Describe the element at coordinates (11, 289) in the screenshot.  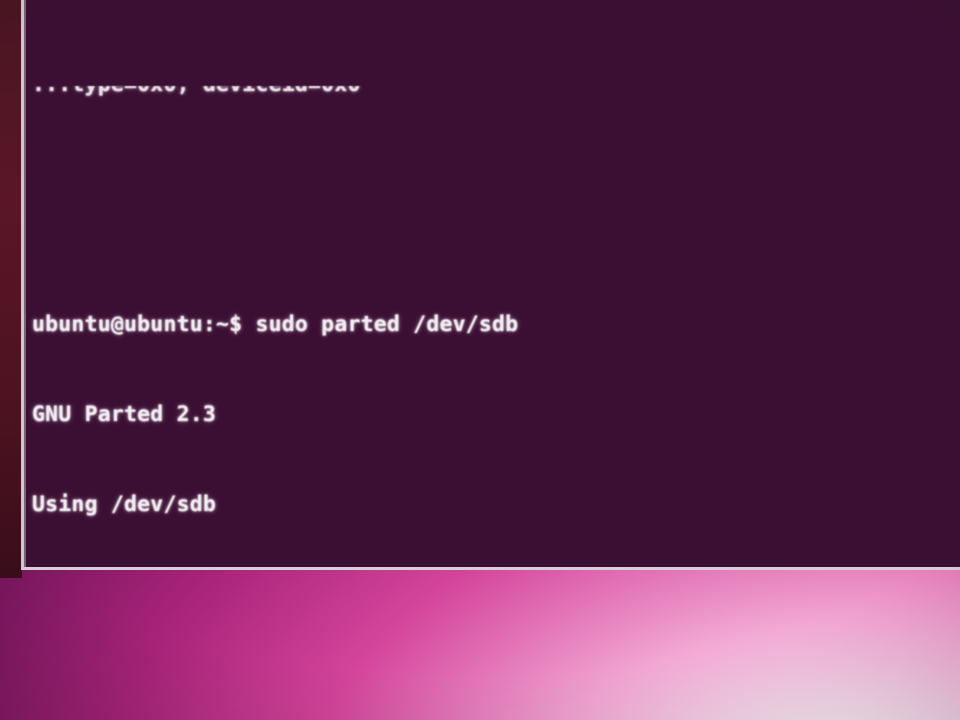
I see `desktop-left-edge` at that location.